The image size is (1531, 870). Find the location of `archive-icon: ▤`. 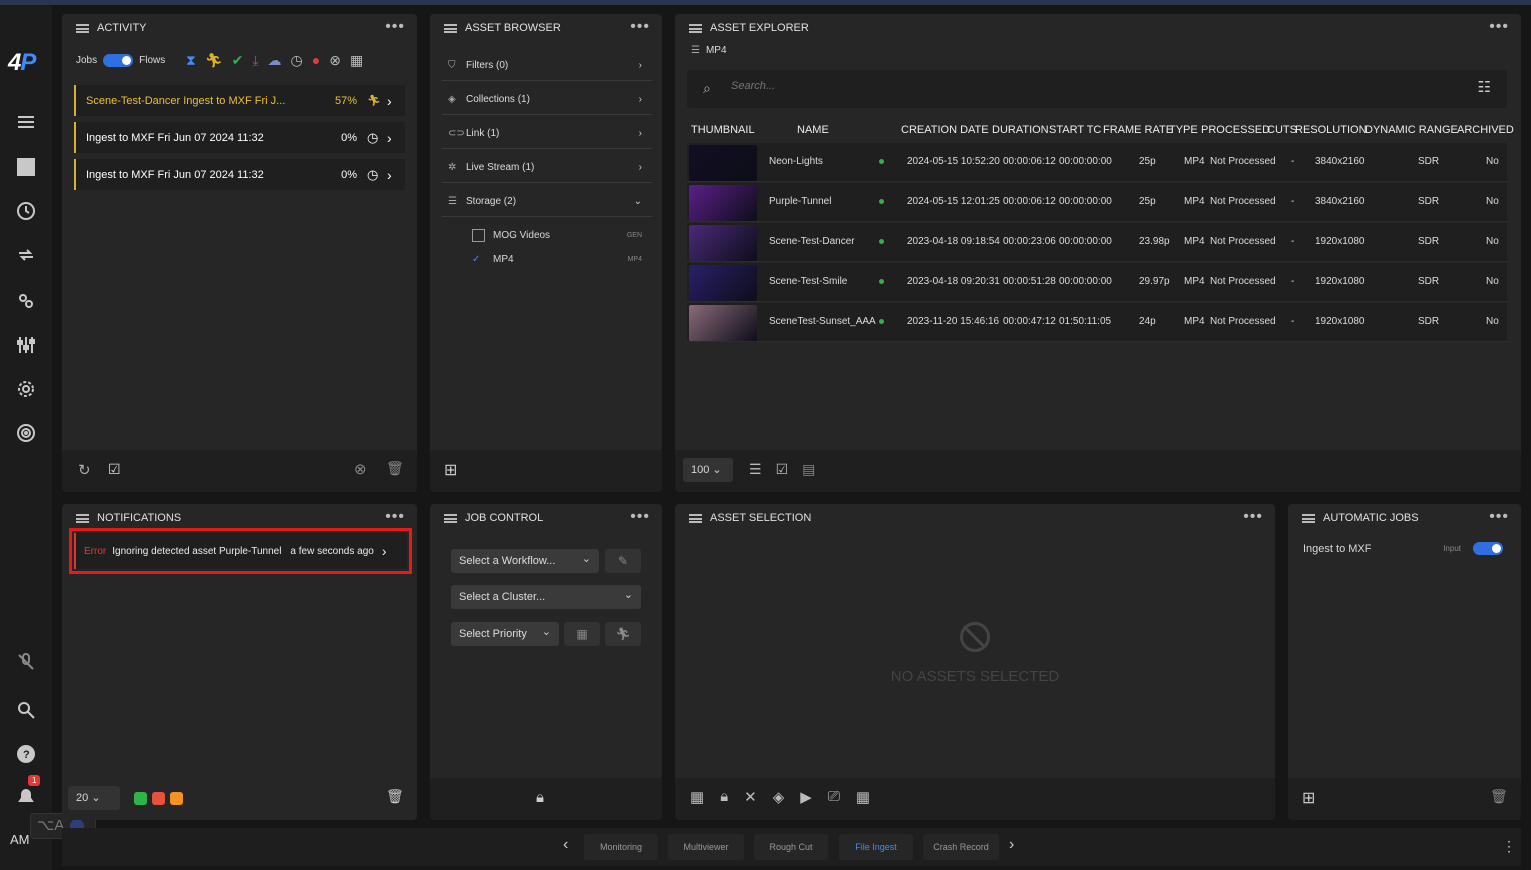

archive-icon: ▤ is located at coordinates (808, 469).